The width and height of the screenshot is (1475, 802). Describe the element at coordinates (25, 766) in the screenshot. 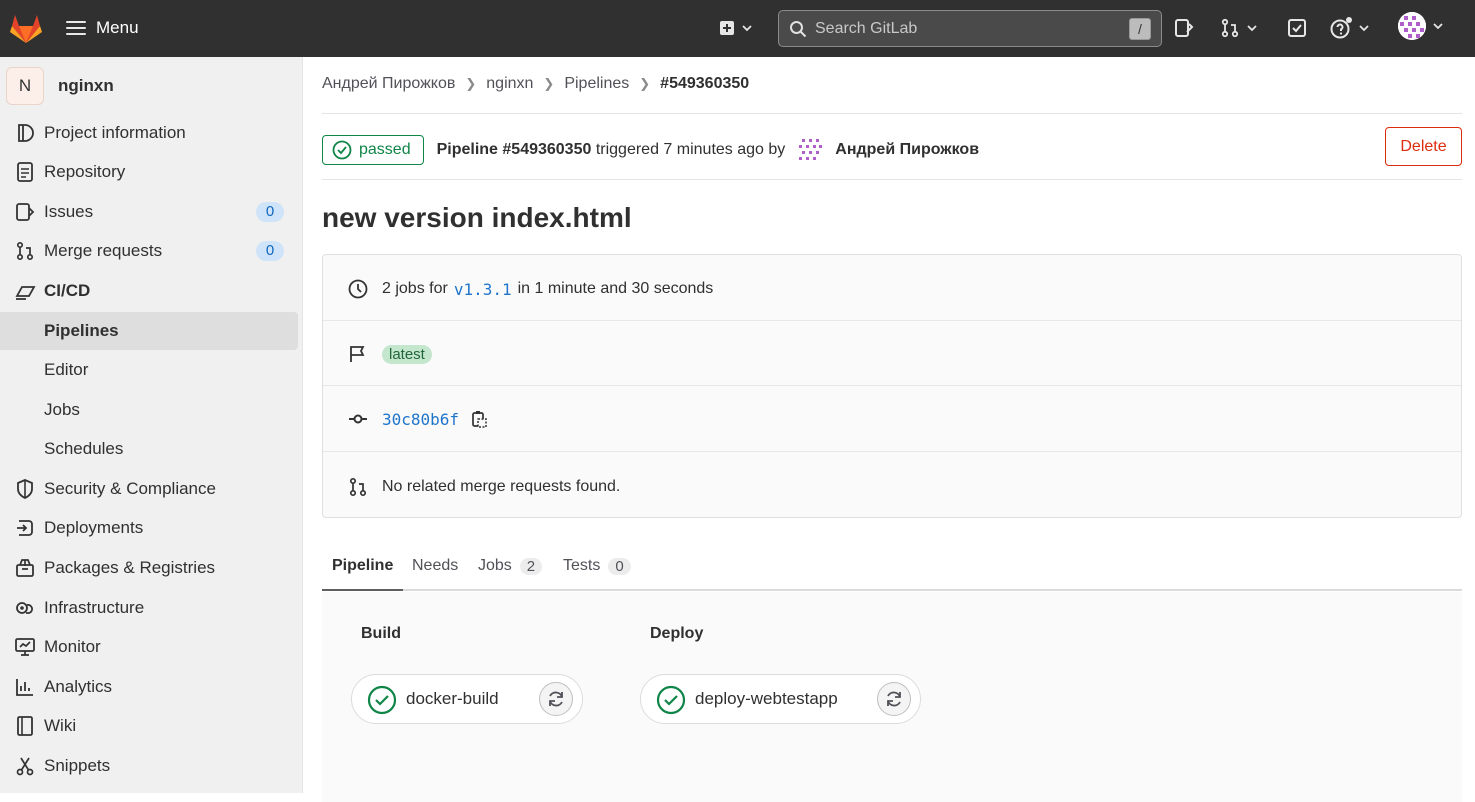

I see `snippet-icon` at that location.